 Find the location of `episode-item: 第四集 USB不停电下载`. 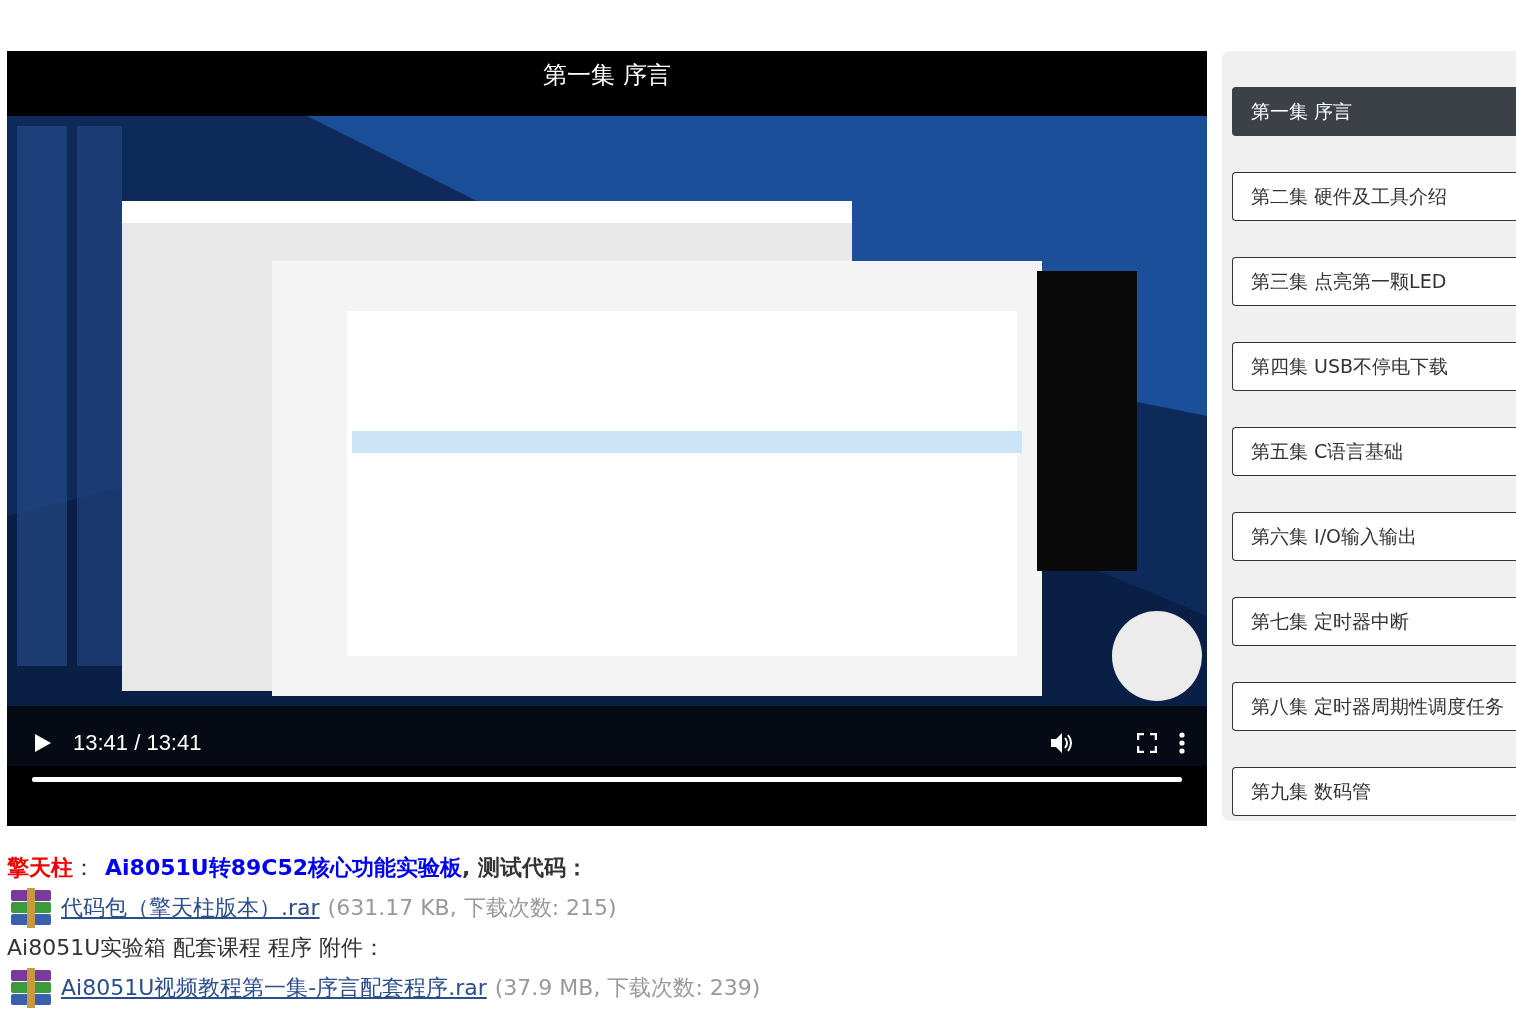

episode-item: 第四集 USB不停电下载 is located at coordinates (1374, 366).